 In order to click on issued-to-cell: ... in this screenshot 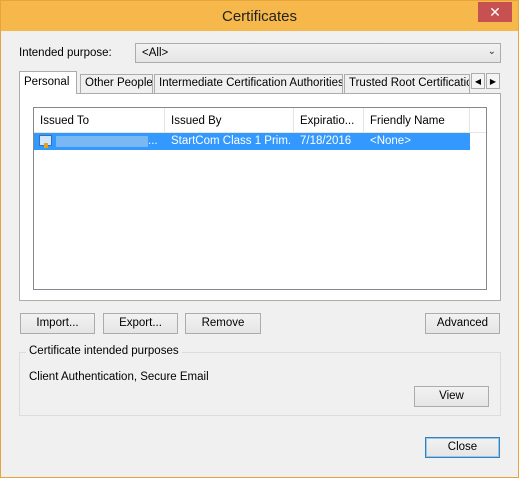, I will do `click(153, 141)`.